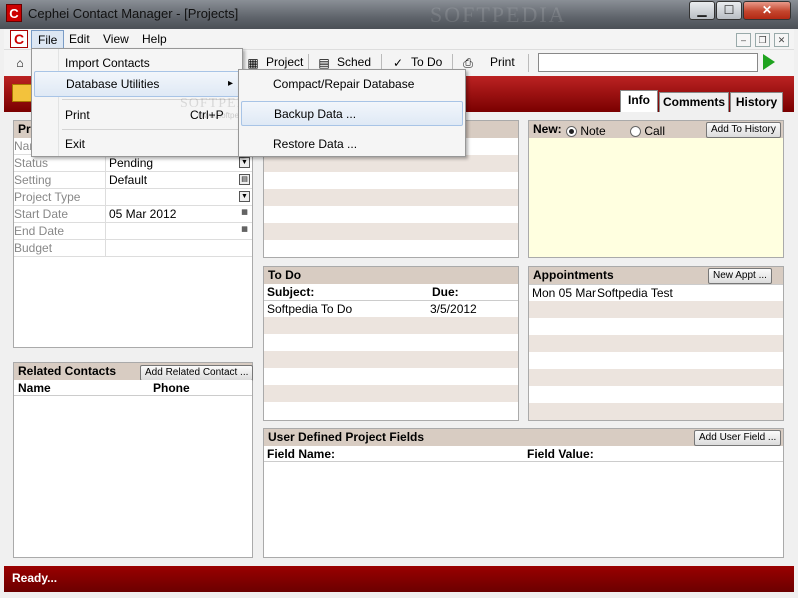 This screenshot has height=598, width=798. I want to click on project-icon: ▦, so click(253, 62).